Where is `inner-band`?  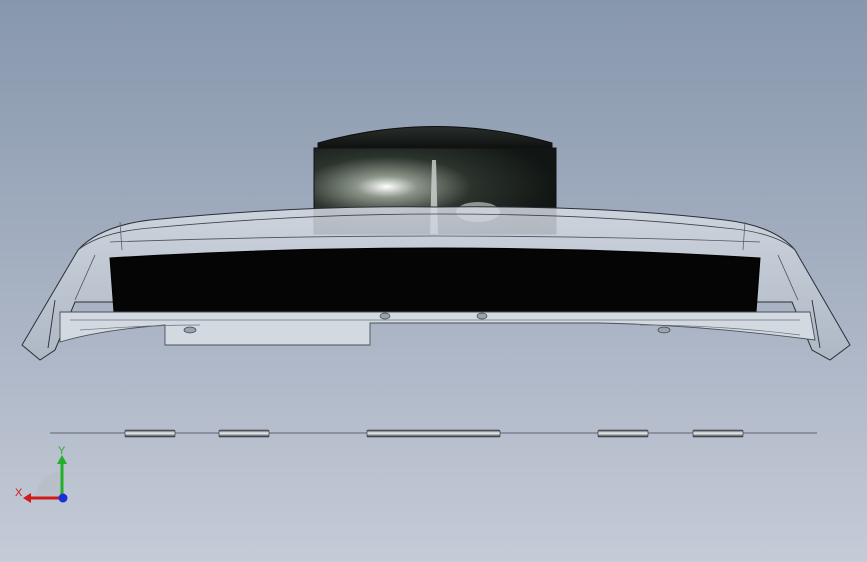
inner-band is located at coordinates (435, 280).